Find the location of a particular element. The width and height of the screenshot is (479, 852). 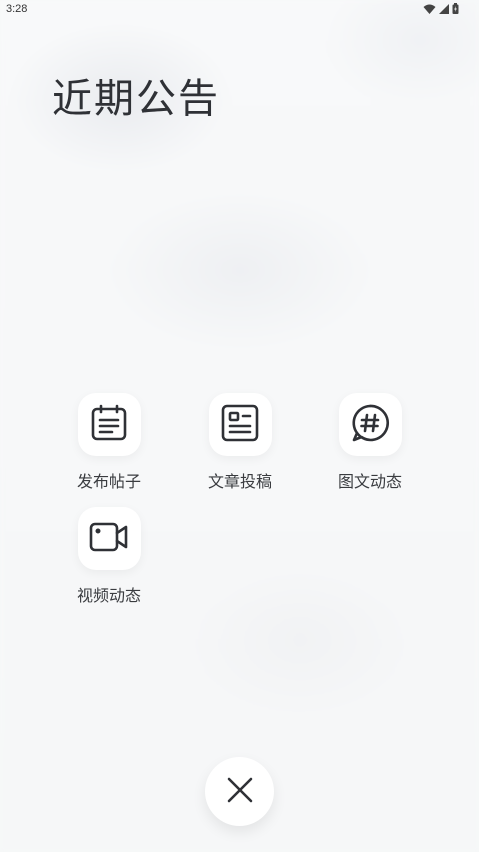

action-video-post: 视频动态 is located at coordinates (109, 556).